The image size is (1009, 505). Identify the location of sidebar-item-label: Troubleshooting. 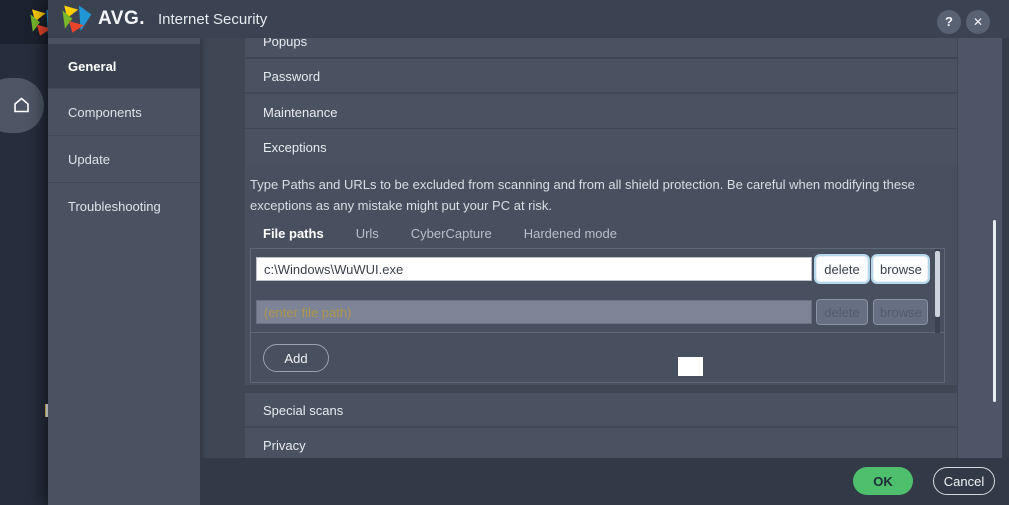
(114, 206).